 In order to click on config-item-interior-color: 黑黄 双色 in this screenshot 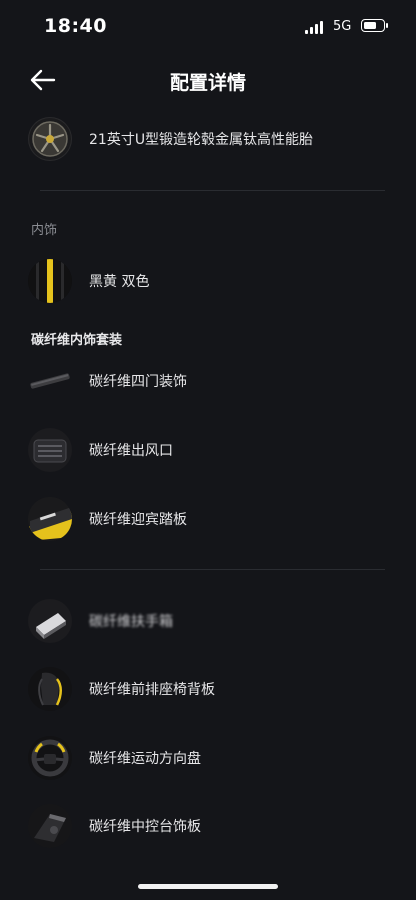, I will do `click(208, 281)`.